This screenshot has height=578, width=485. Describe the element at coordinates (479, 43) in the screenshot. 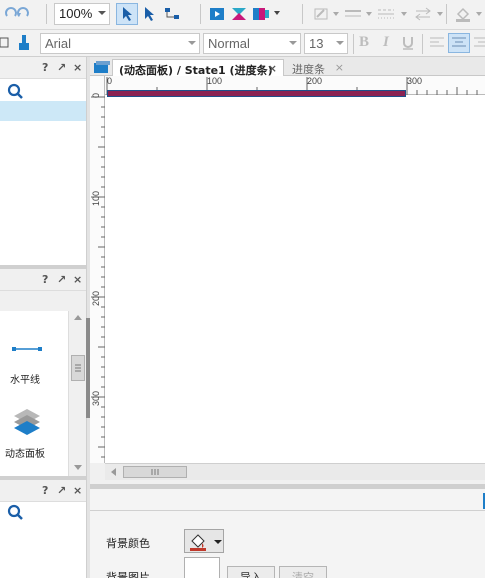

I see `align-right-icon` at that location.